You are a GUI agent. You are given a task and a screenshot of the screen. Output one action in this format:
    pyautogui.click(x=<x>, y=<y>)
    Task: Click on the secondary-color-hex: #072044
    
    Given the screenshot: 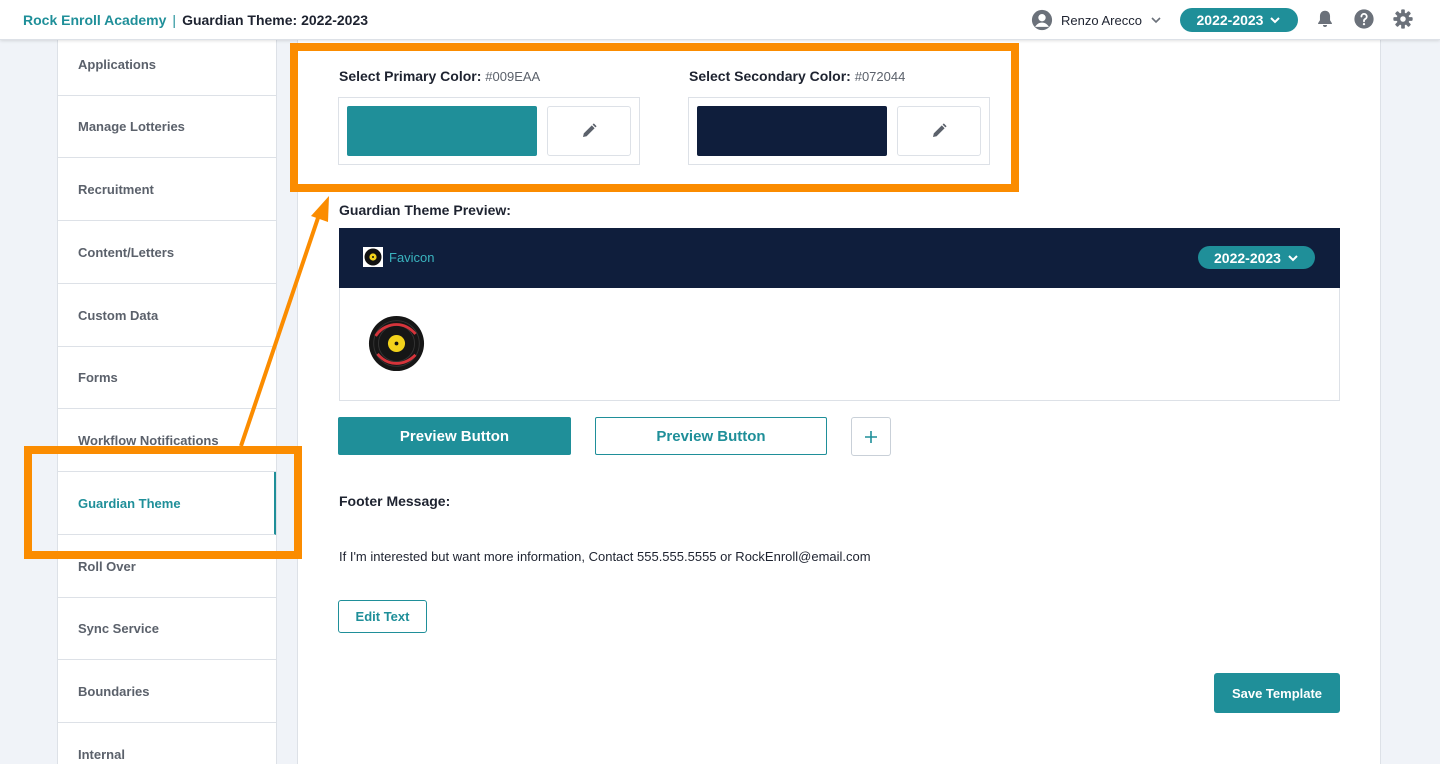 What is the action you would take?
    pyautogui.click(x=880, y=76)
    